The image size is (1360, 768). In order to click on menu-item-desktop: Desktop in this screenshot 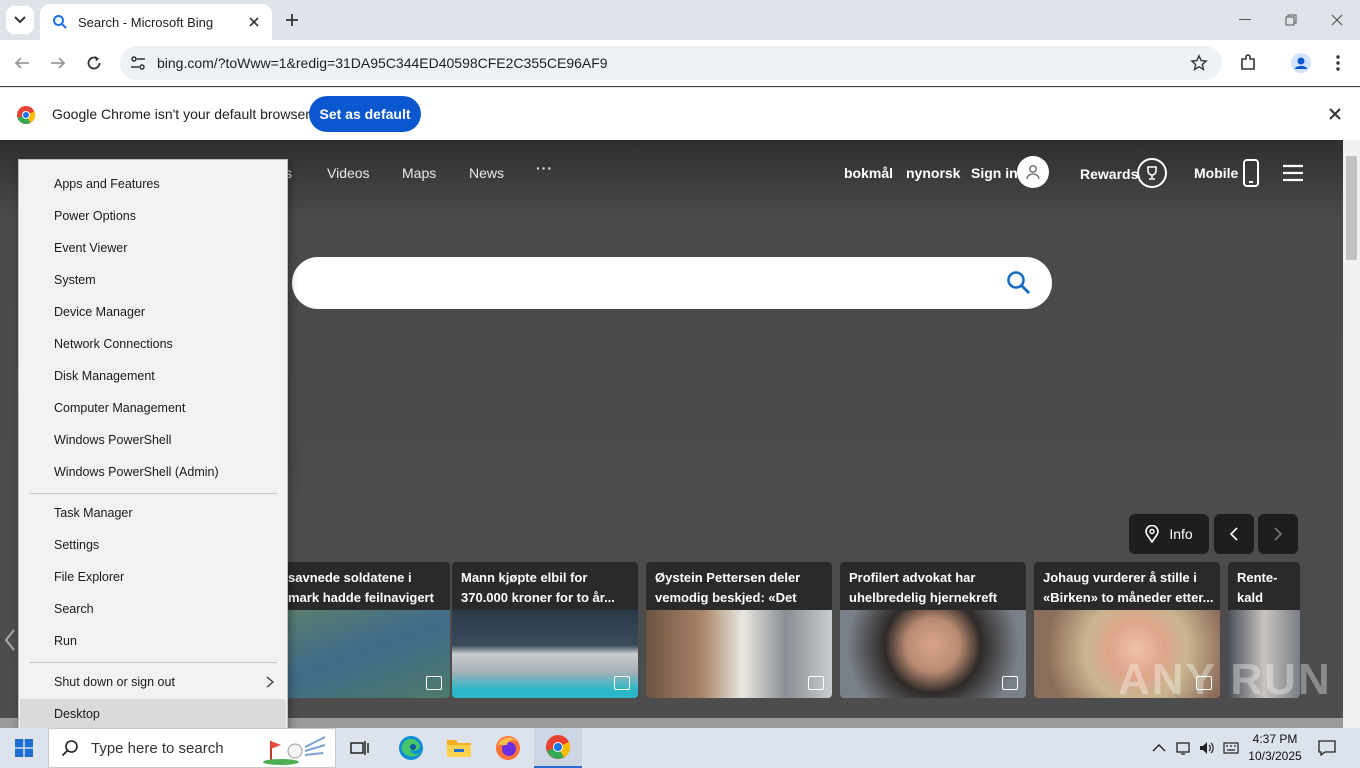, I will do `click(153, 714)`.